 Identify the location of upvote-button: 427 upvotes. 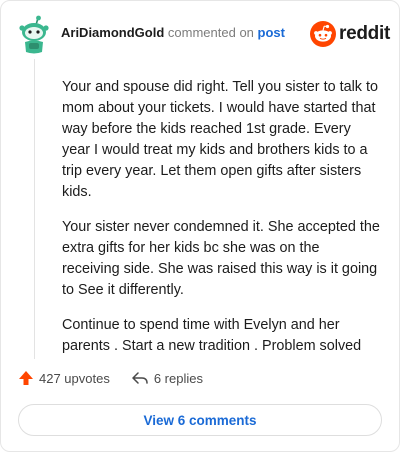
(64, 378).